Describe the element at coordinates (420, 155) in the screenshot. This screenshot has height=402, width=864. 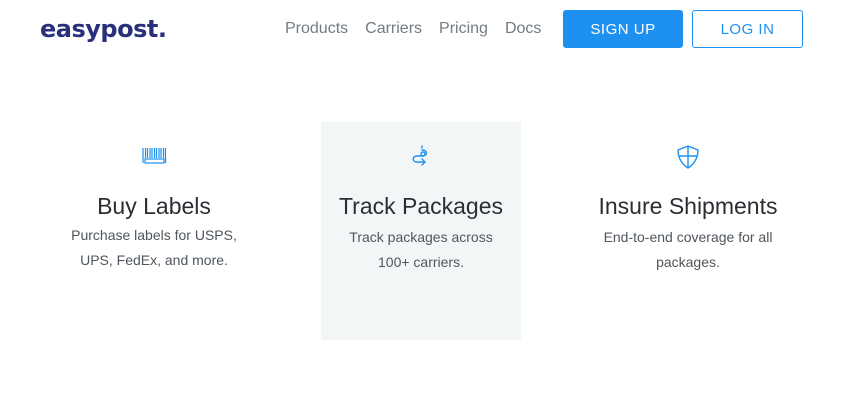
I see `tracking-route-icon` at that location.